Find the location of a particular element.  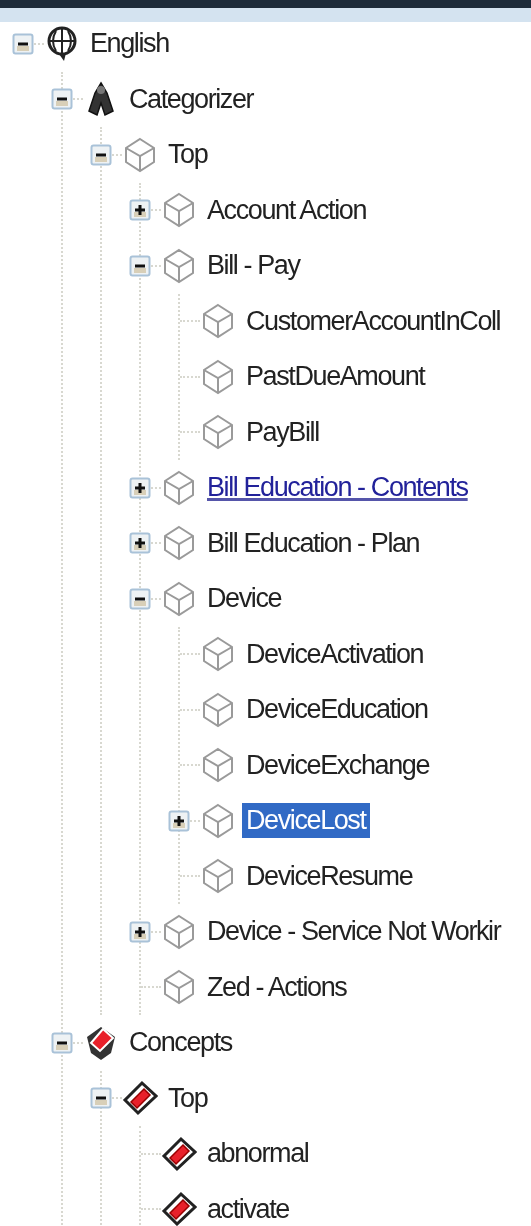

tree-item: activate is located at coordinates (248, 1208).